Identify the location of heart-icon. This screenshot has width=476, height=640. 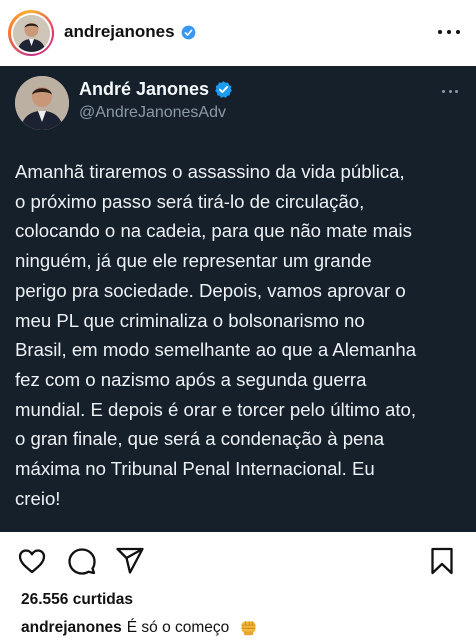
(32, 561).